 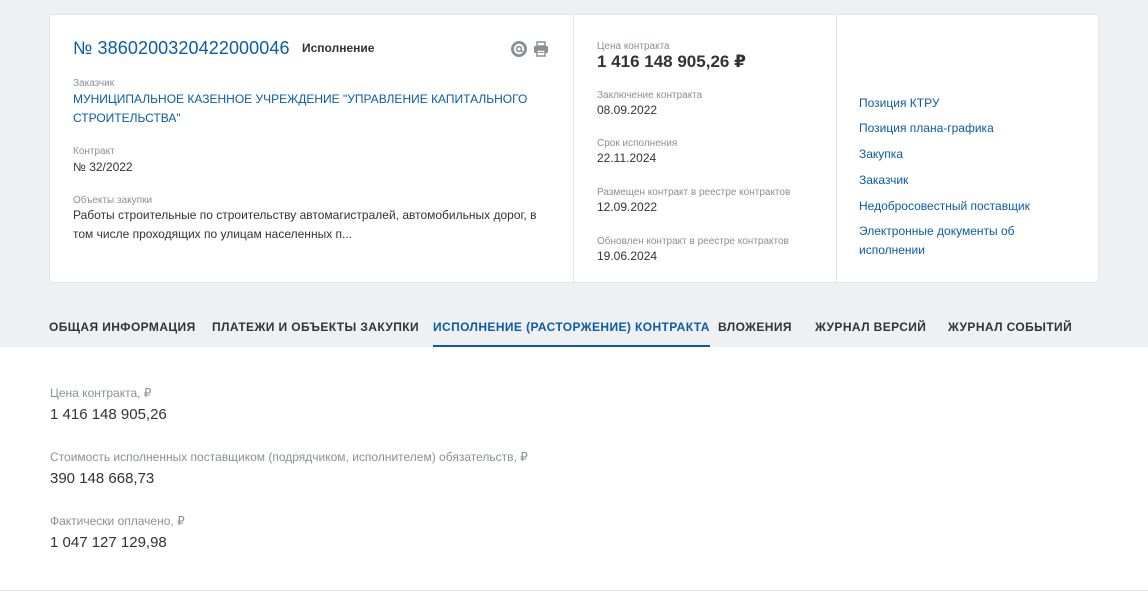 What do you see at coordinates (94, 151) in the screenshot?
I see `contract-number-label: Контракт` at bounding box center [94, 151].